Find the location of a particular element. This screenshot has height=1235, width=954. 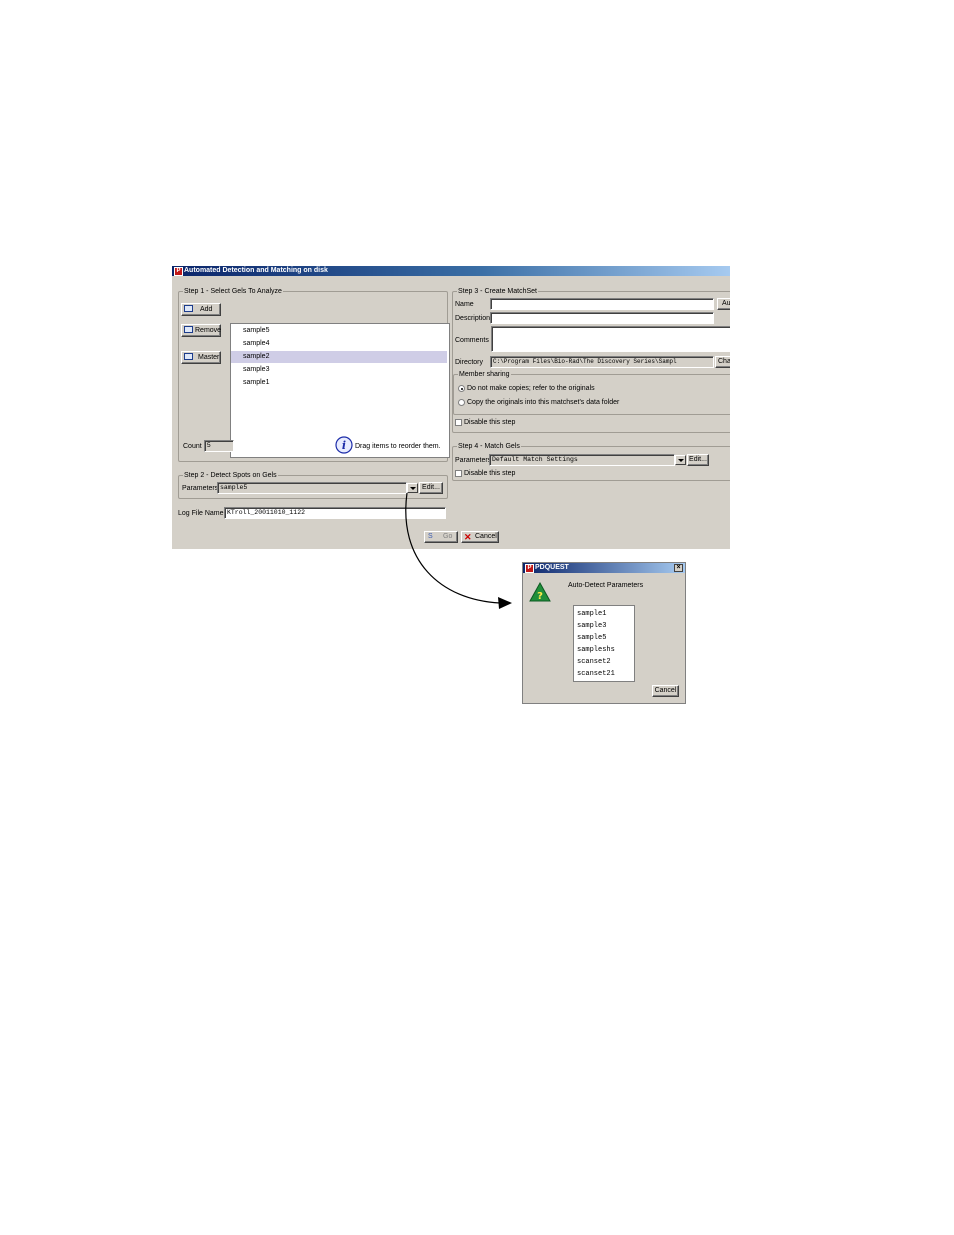

parameter-list-item: scanset2 is located at coordinates (594, 662).